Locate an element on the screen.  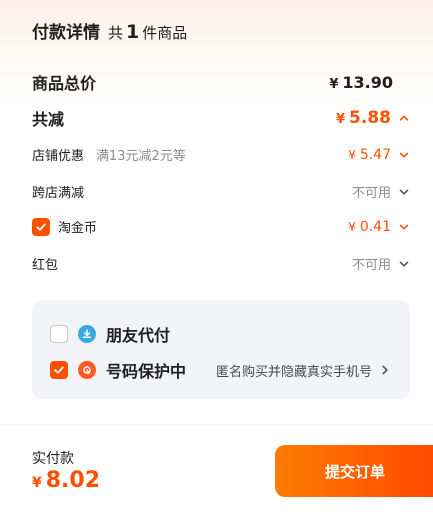
red-packet-status: 不可用 is located at coordinates (371, 265).